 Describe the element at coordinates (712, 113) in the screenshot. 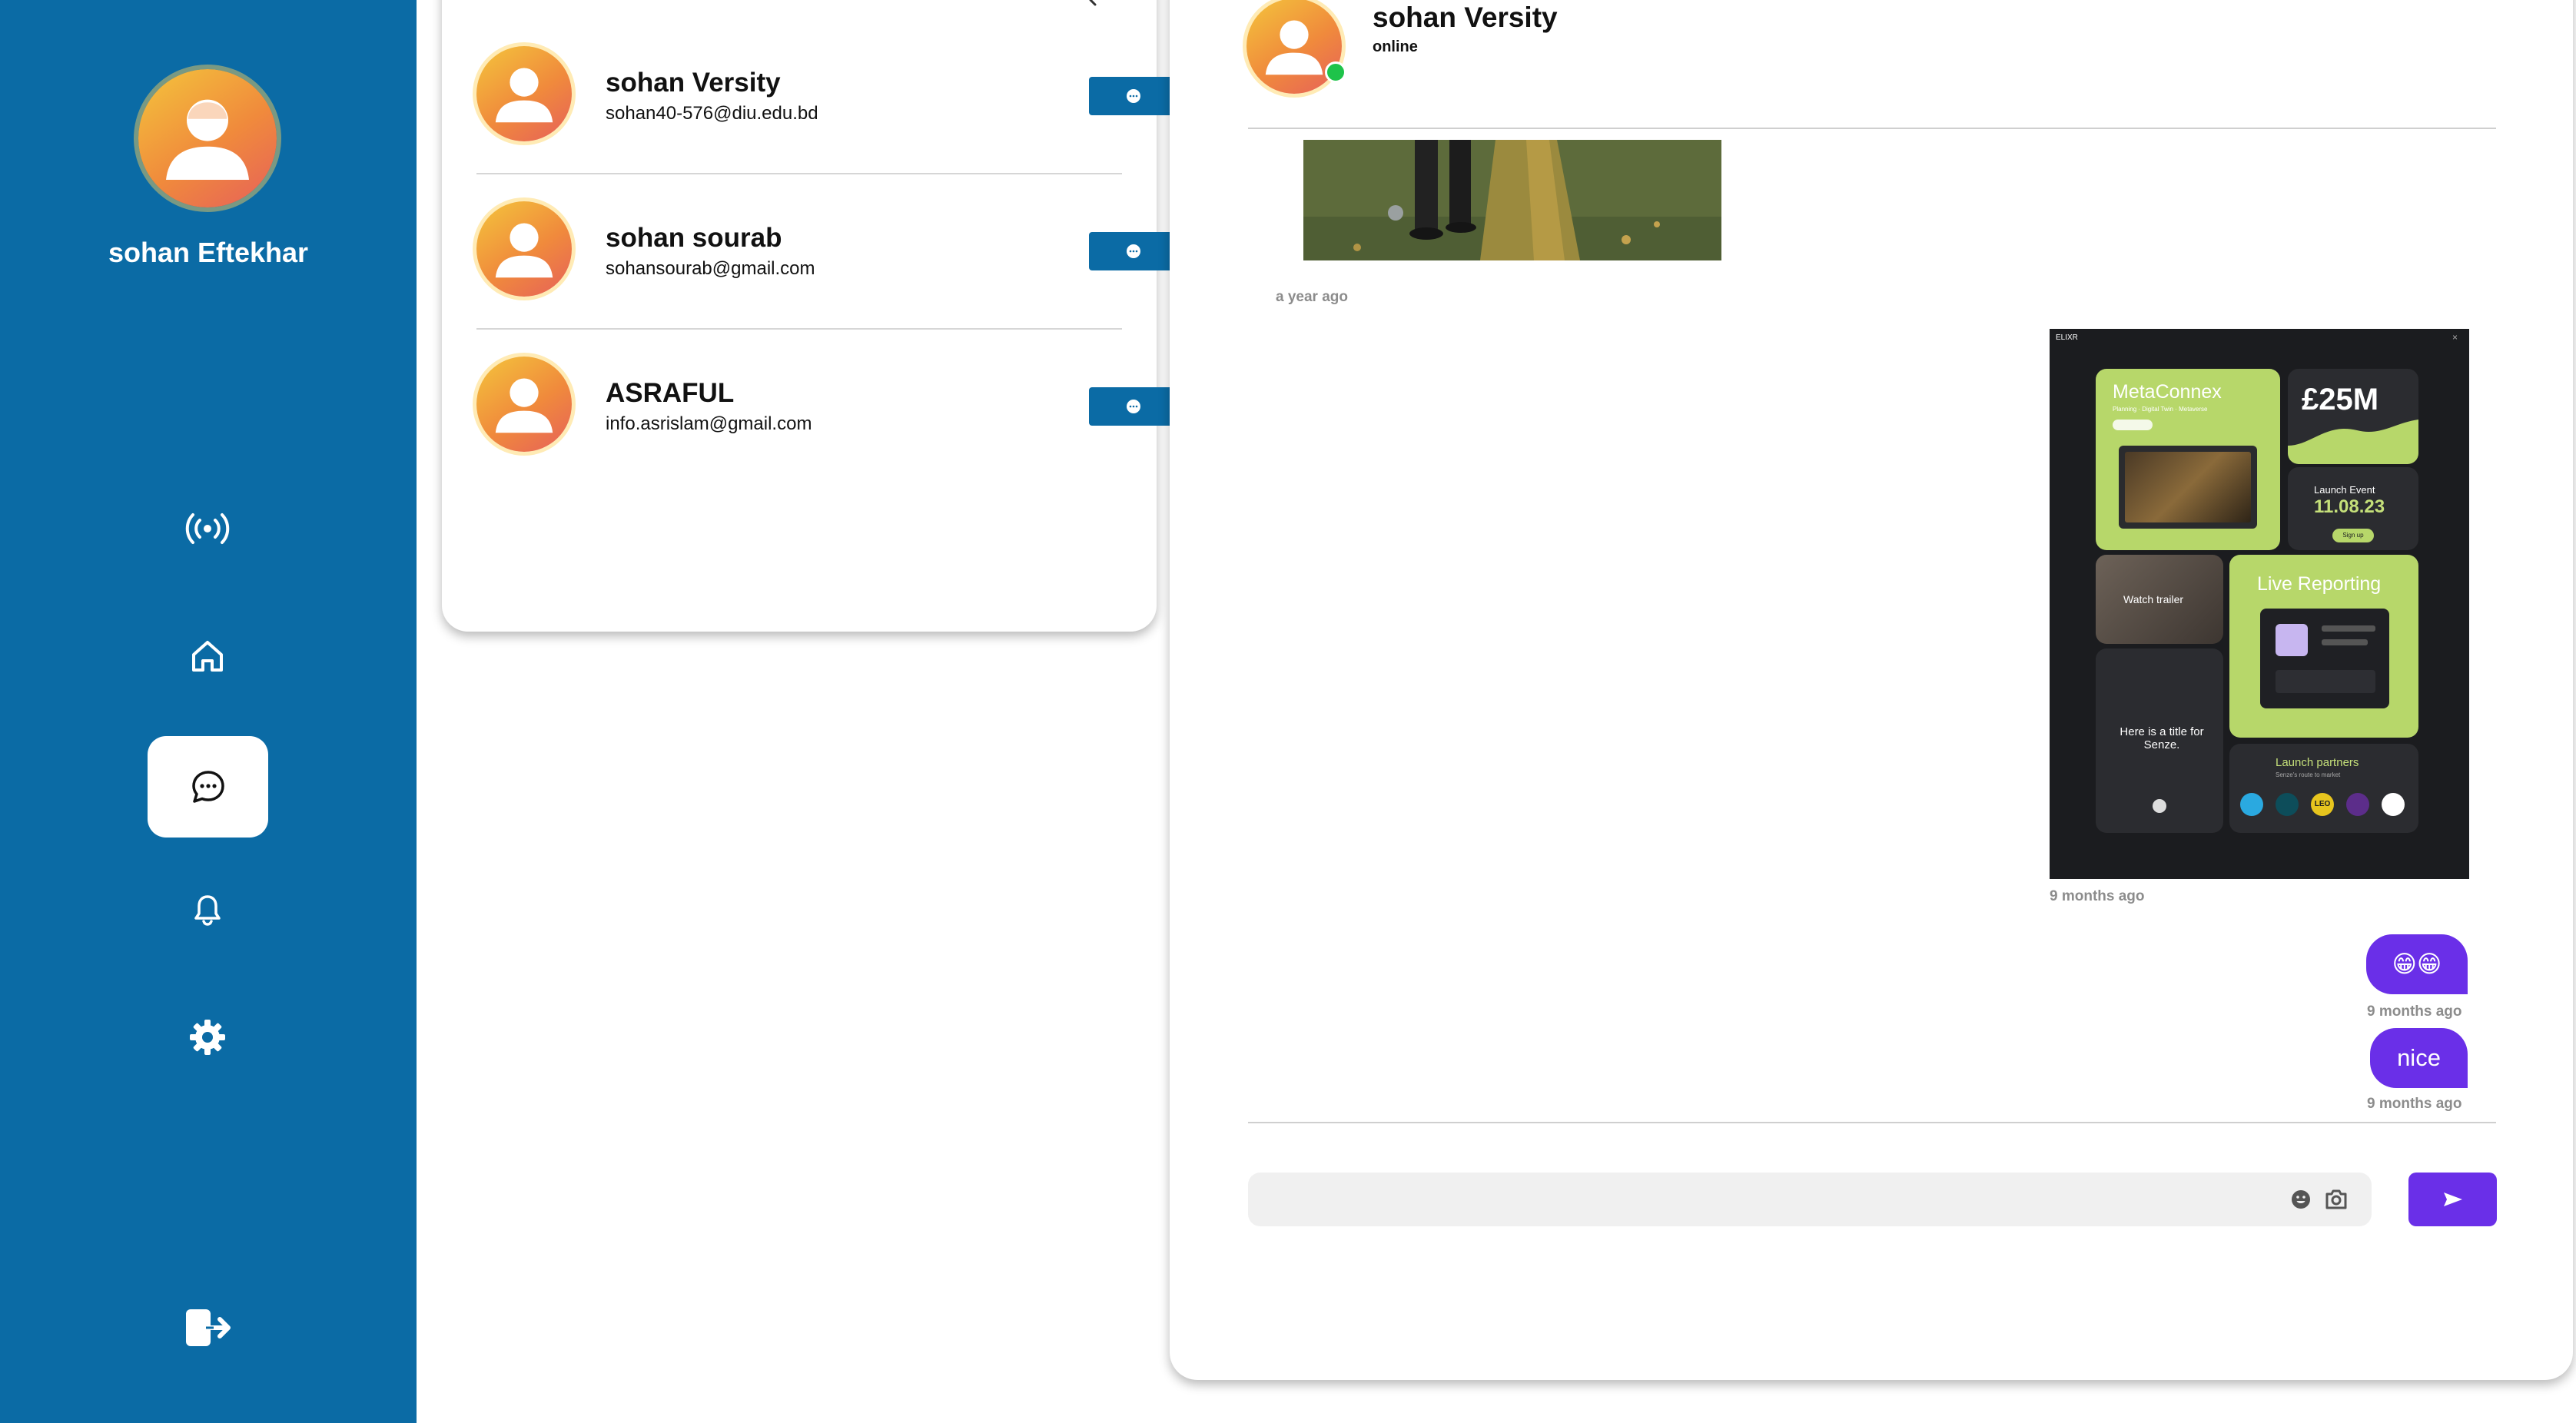

I see `contact-email: sohan40-576@diu.edu.bd` at that location.